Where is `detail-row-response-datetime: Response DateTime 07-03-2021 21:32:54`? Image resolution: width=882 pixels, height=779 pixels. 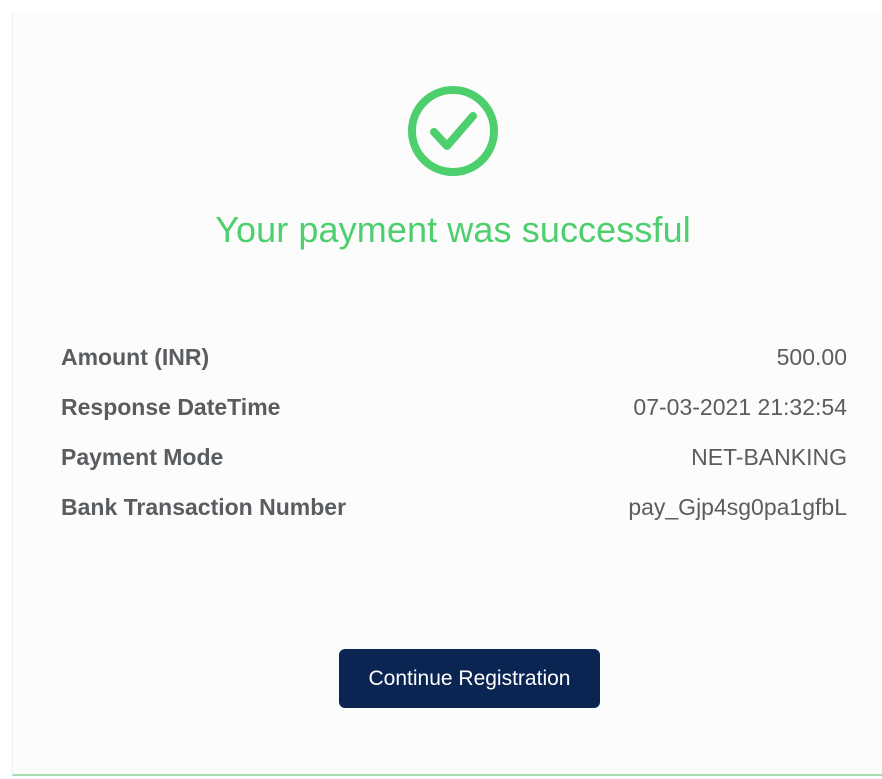 detail-row-response-datetime: Response DateTime 07-03-2021 21:32:54 is located at coordinates (454, 407).